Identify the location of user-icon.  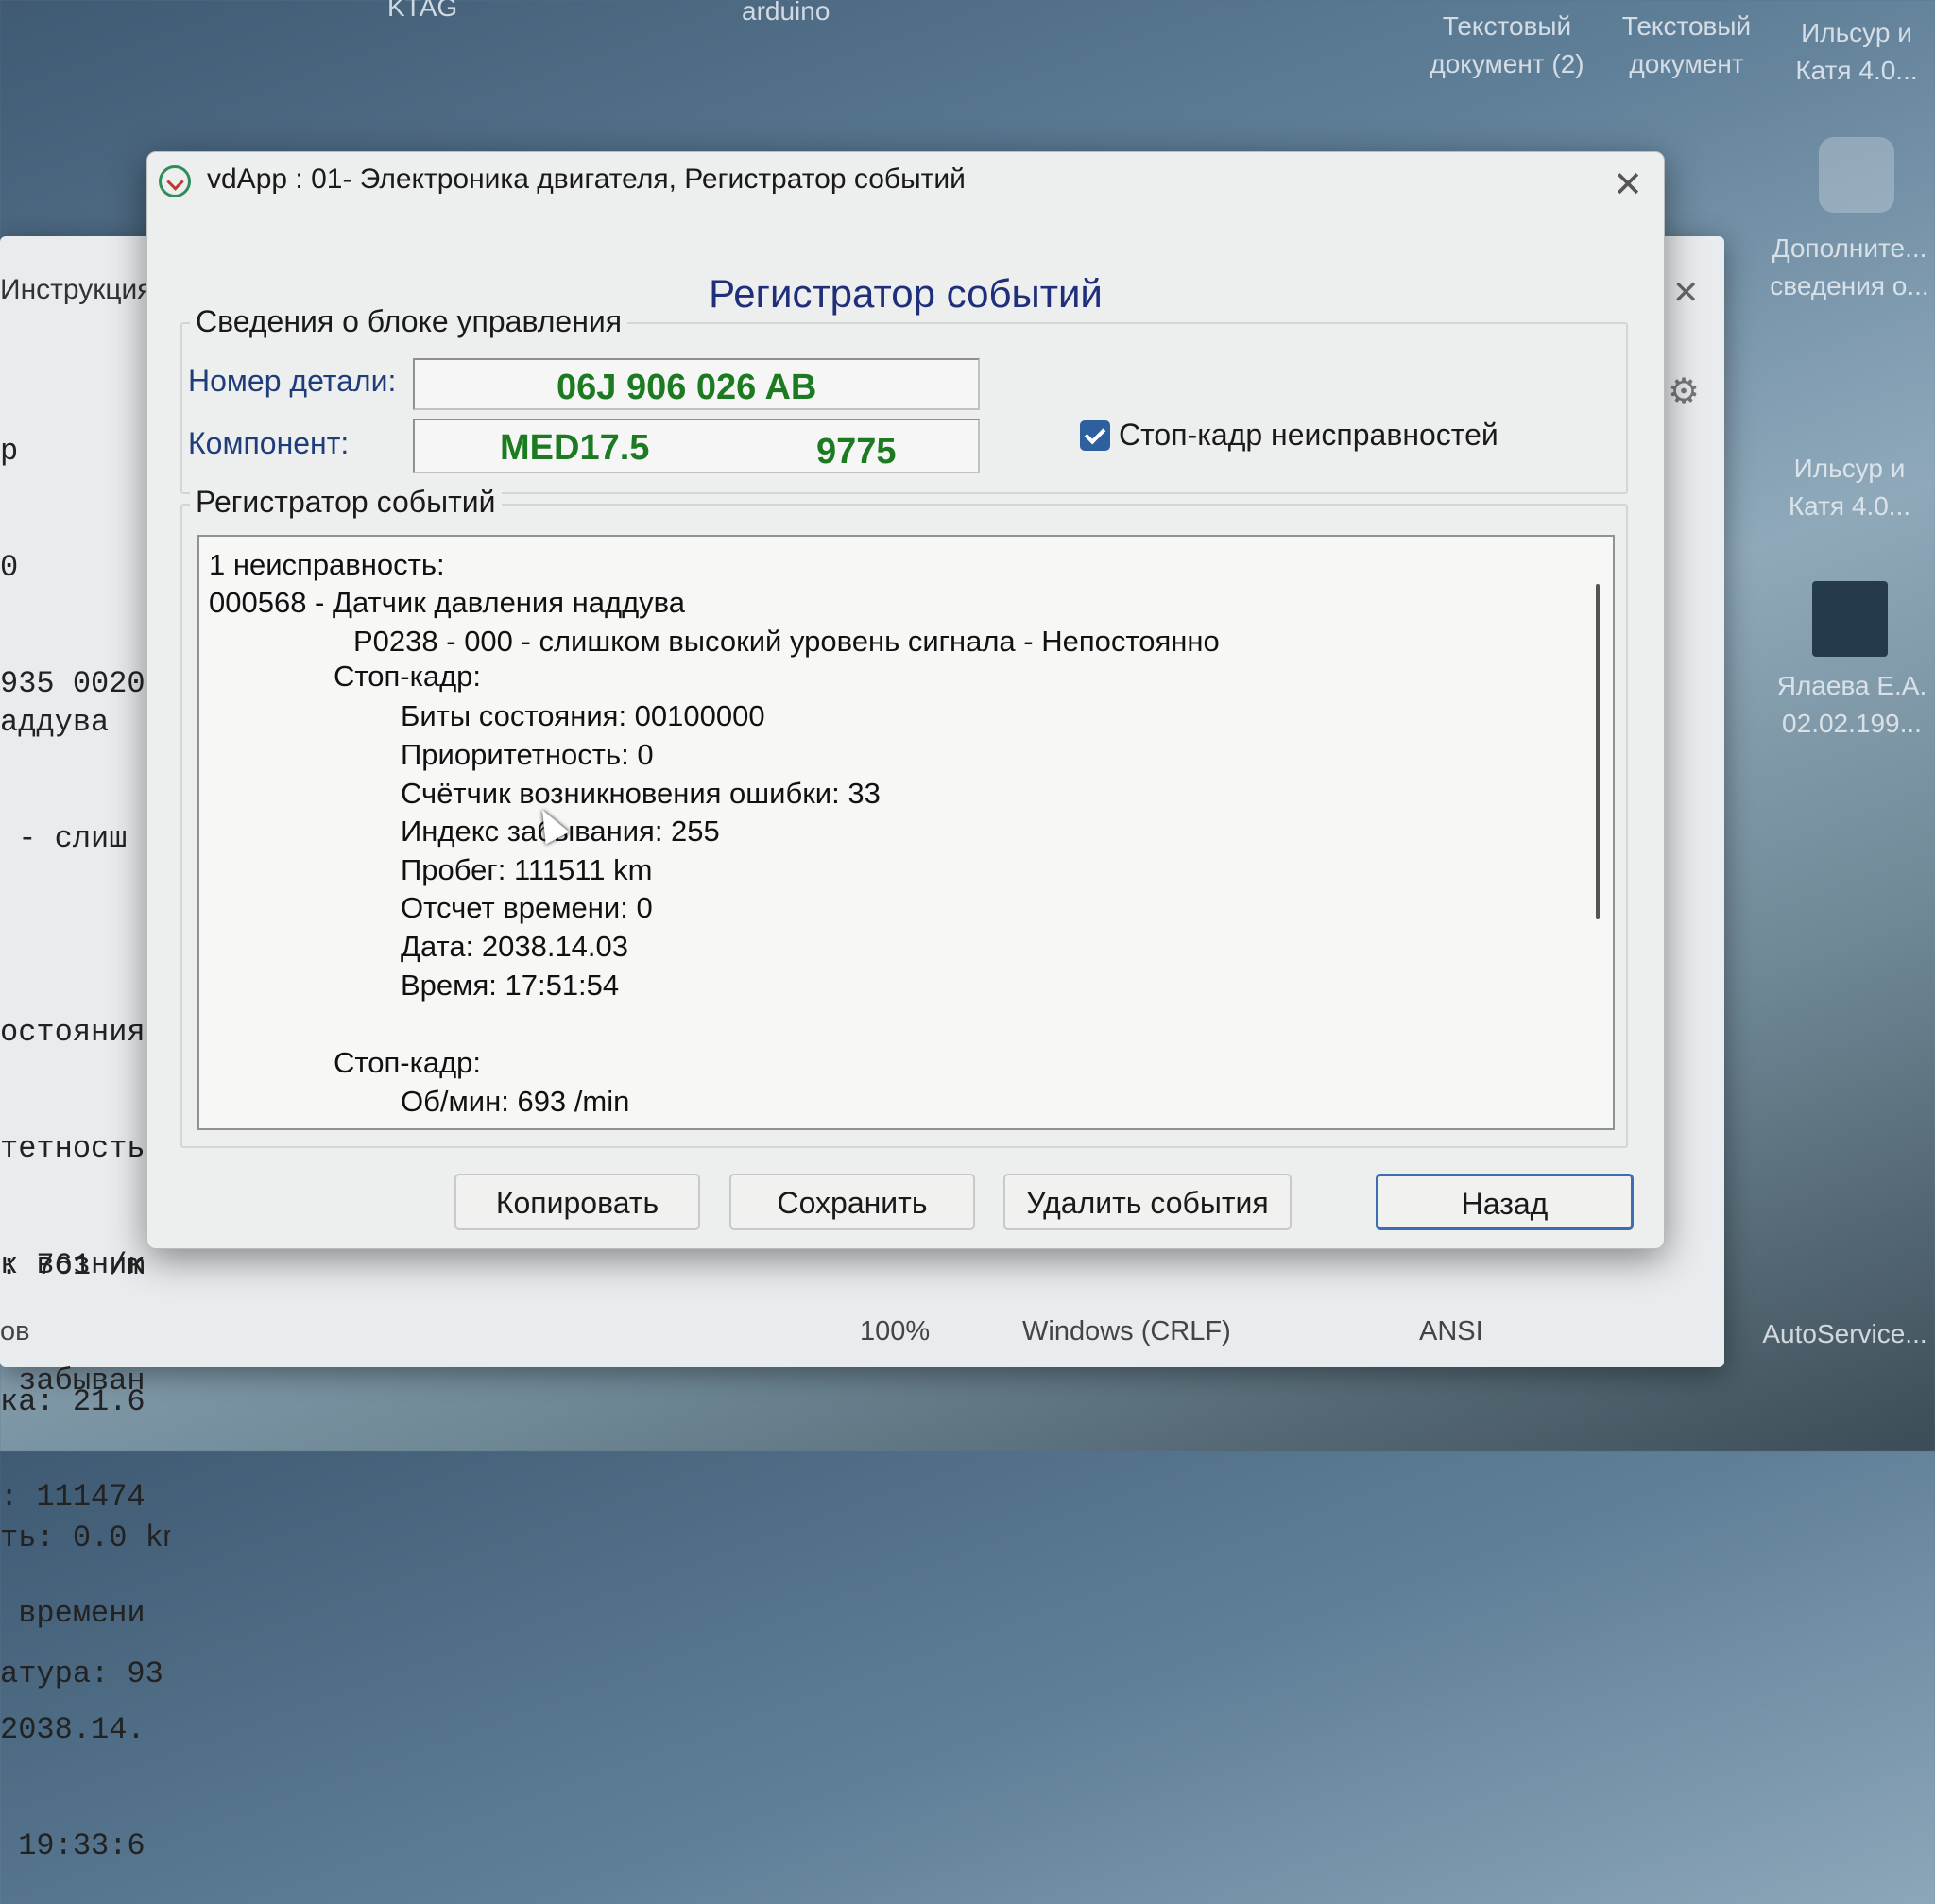
(1856, 175).